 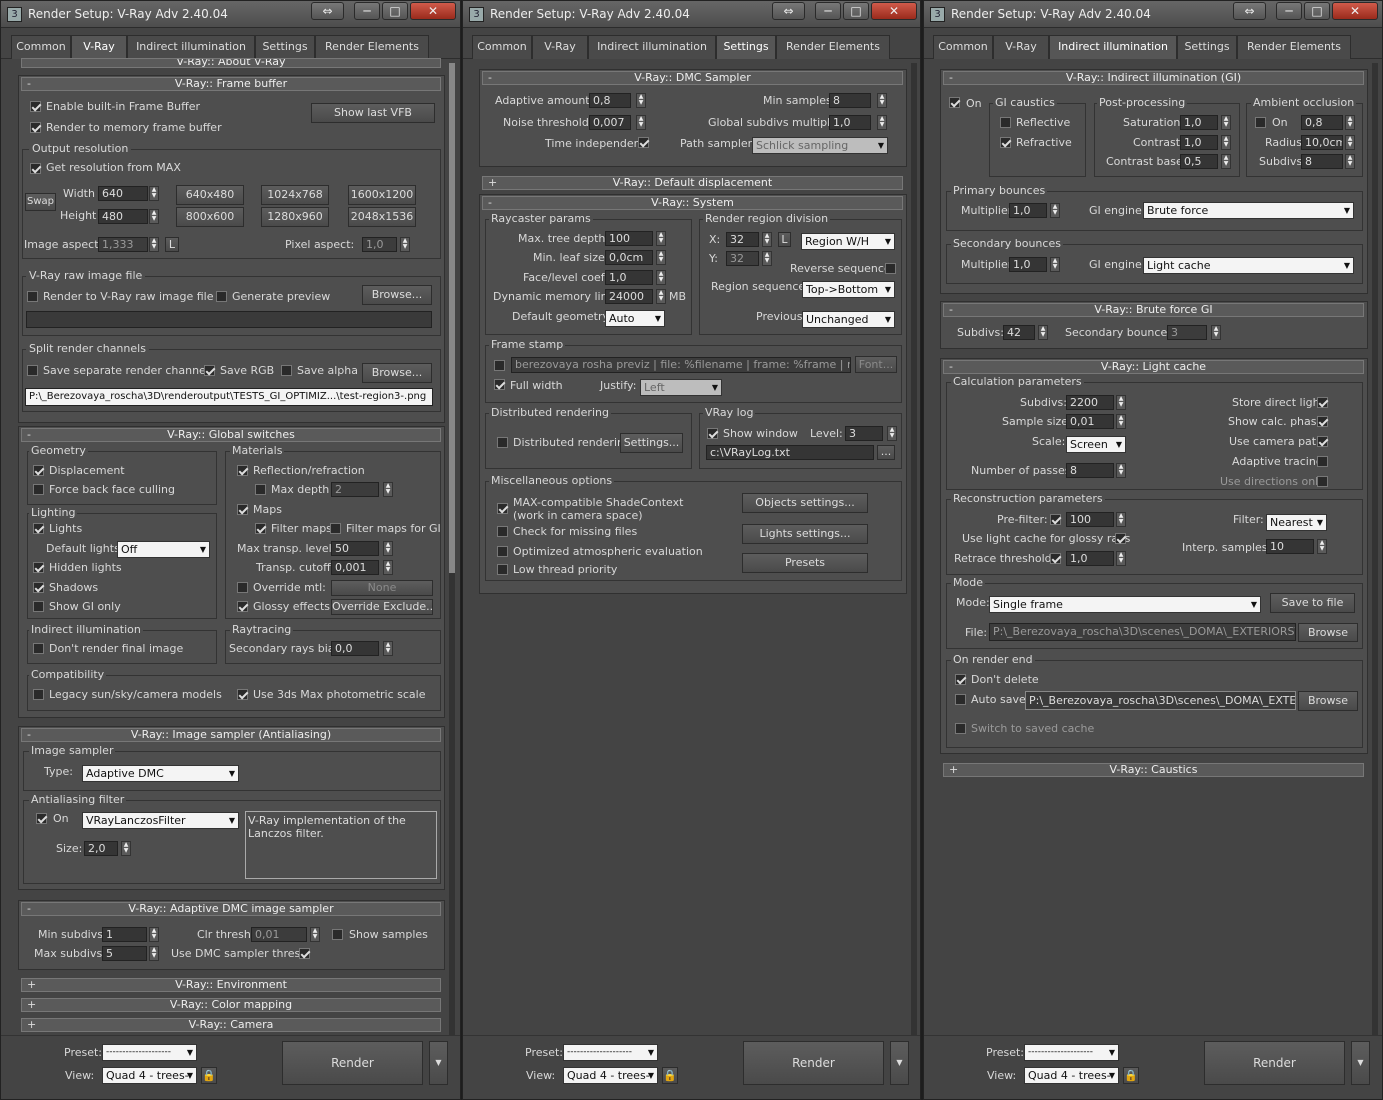 What do you see at coordinates (692, 78) in the screenshot?
I see `rollout-dmc-sampler-header: - V-Ray:: DMC Sampler` at bounding box center [692, 78].